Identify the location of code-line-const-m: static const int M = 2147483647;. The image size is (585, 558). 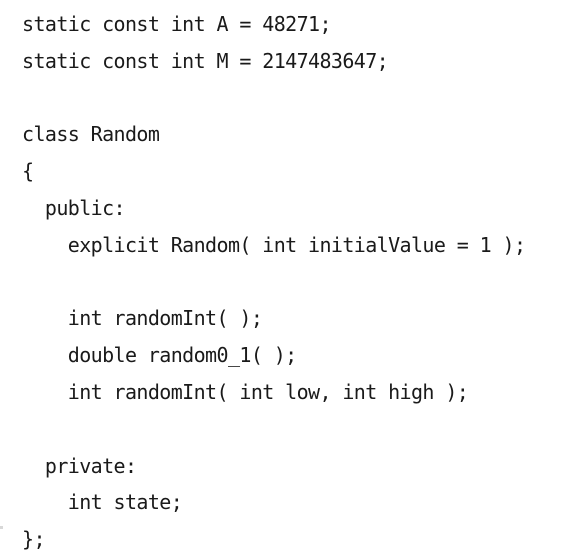
(205, 60).